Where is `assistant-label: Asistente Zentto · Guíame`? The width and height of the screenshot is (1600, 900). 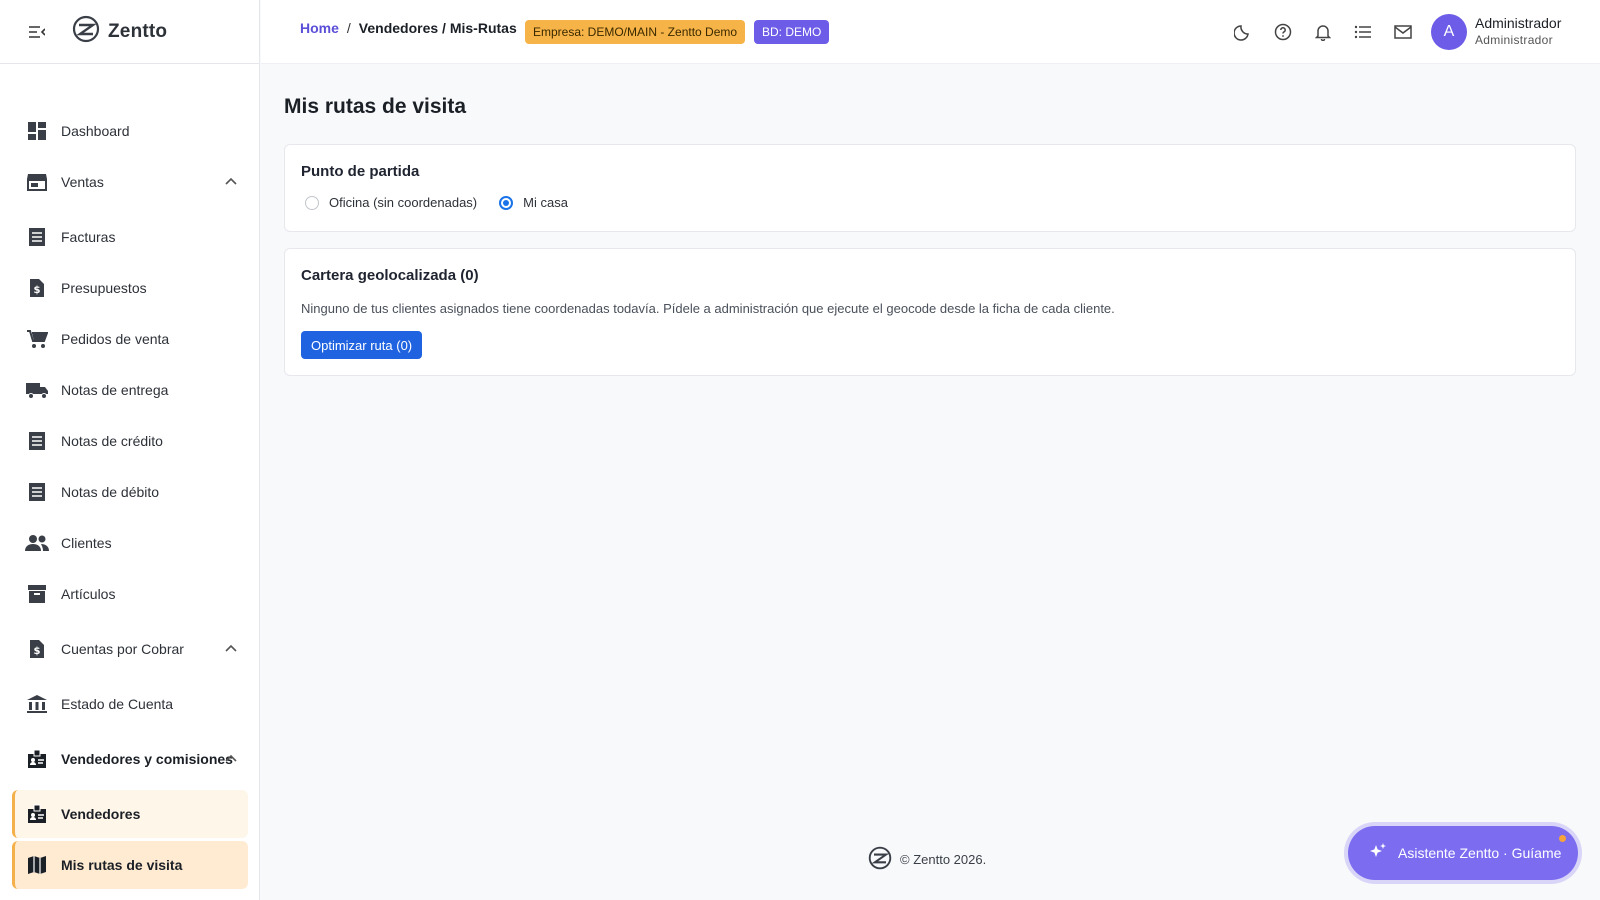 assistant-label: Asistente Zentto · Guíame is located at coordinates (1480, 853).